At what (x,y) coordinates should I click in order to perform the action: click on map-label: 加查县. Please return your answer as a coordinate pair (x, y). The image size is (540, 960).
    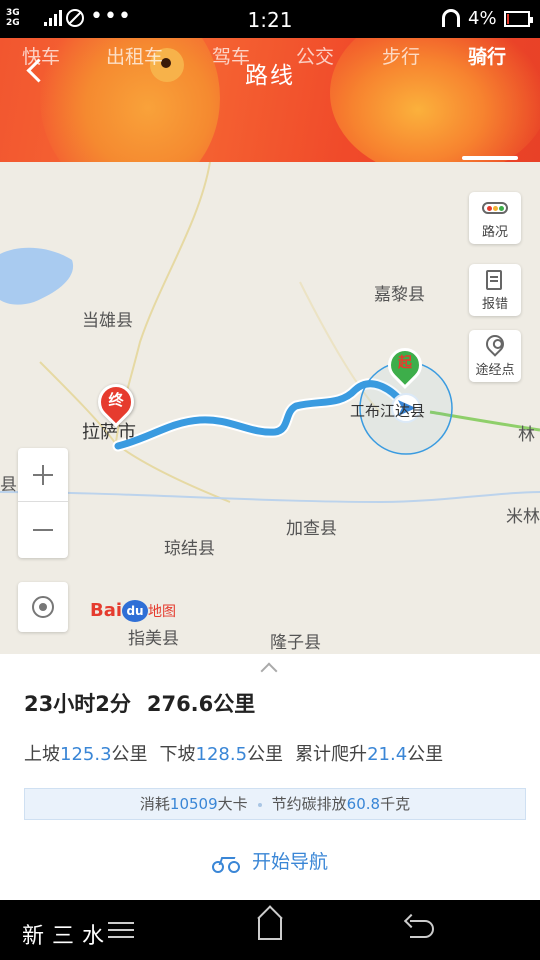
    Looking at the image, I should click on (311, 529).